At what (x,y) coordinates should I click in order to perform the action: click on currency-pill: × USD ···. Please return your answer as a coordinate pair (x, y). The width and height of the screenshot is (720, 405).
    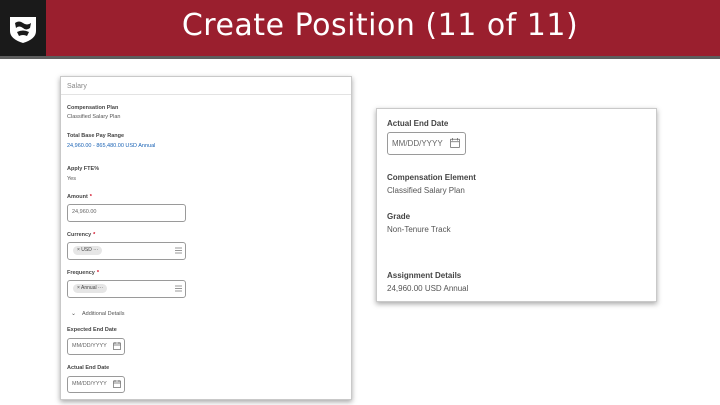
    Looking at the image, I should click on (88, 250).